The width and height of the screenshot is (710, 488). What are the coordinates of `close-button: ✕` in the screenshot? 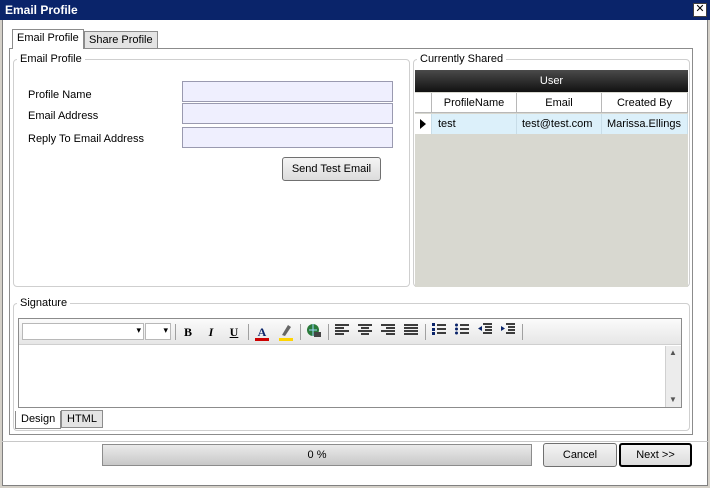 It's located at (700, 10).